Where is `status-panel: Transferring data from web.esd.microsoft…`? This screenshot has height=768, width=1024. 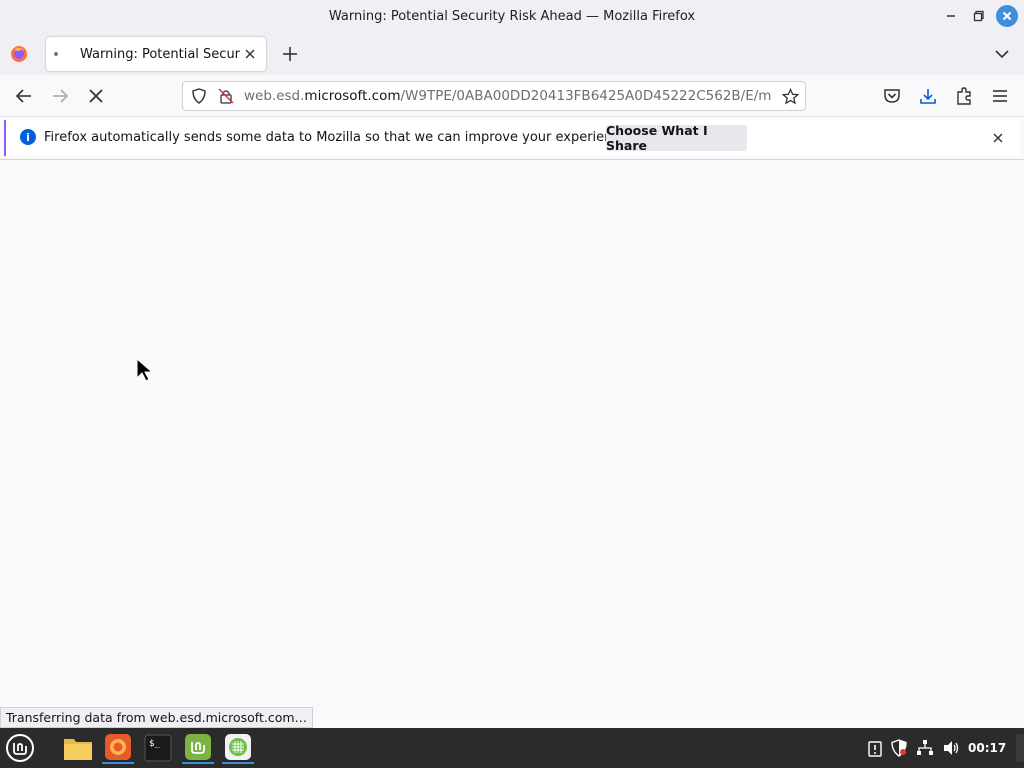
status-panel: Transferring data from web.esd.microsoft… is located at coordinates (157, 717).